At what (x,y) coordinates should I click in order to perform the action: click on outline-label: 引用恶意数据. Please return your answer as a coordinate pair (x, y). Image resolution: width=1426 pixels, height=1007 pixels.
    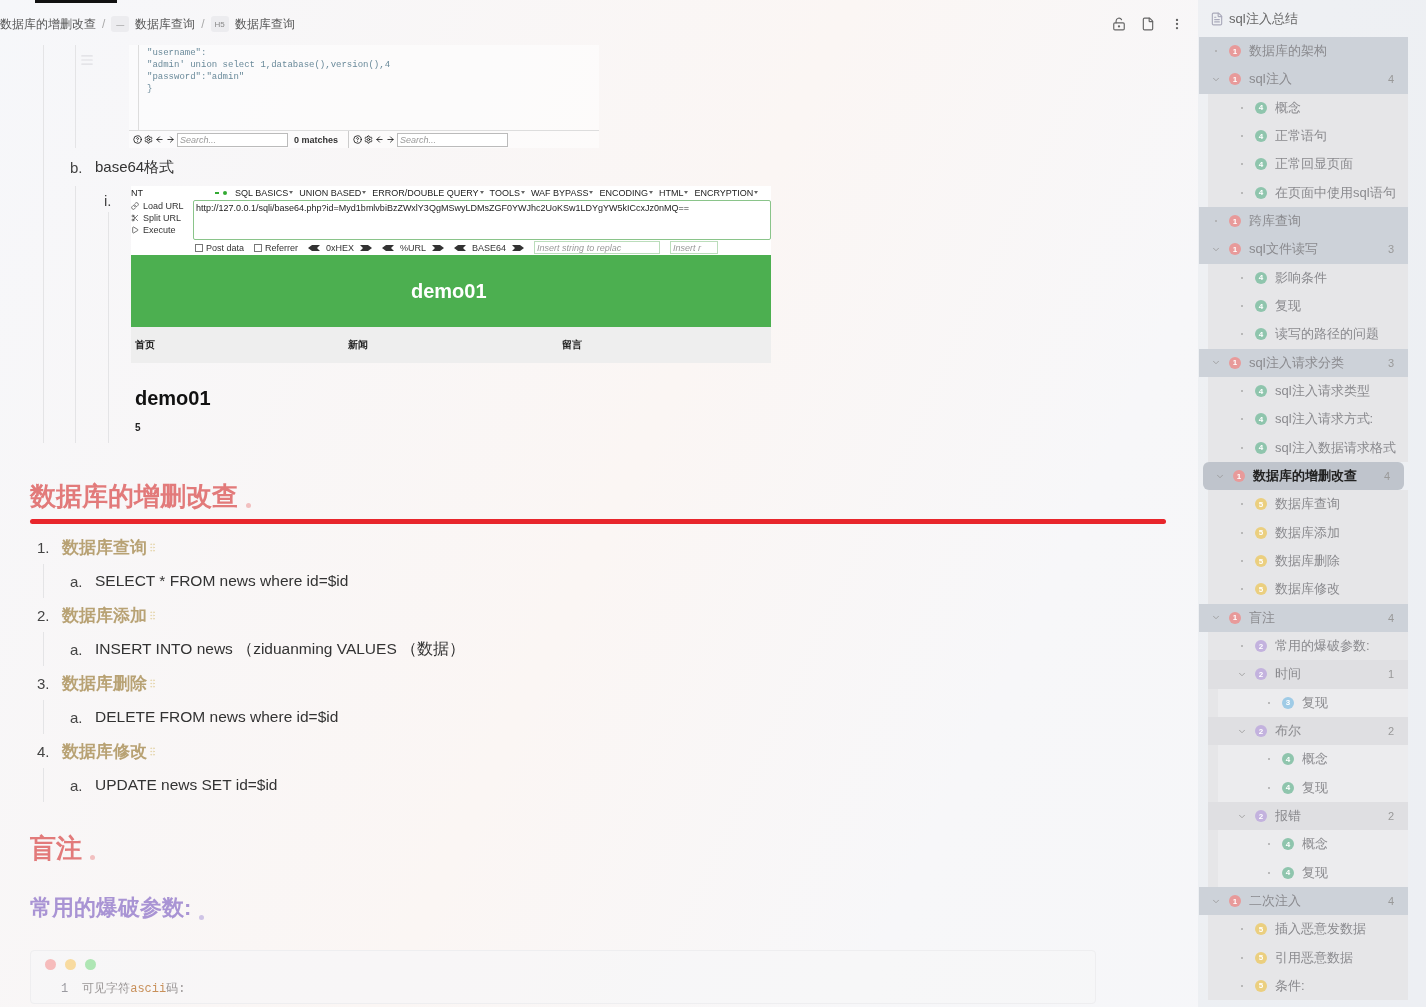
    Looking at the image, I should click on (1314, 957).